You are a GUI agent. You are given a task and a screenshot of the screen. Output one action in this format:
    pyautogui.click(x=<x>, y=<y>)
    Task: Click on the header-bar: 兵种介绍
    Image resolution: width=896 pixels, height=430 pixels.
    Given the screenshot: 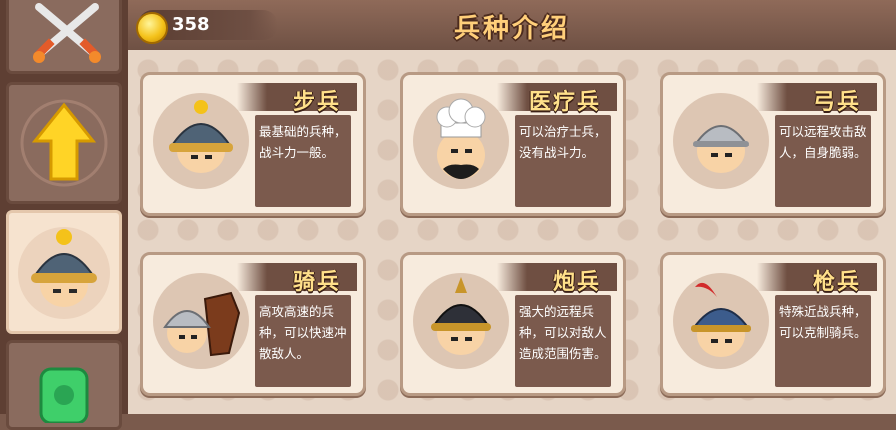 What is the action you would take?
    pyautogui.click(x=512, y=26)
    